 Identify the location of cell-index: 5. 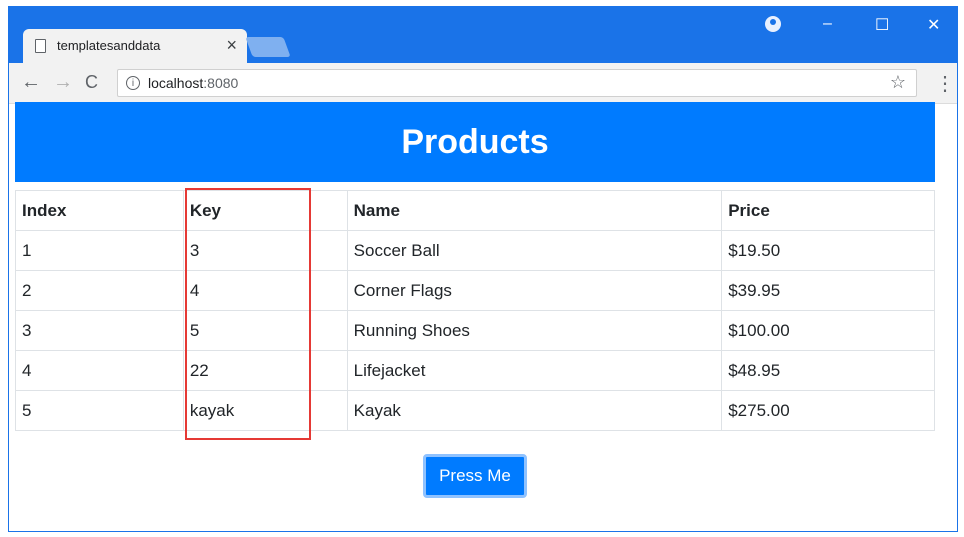
(99, 410).